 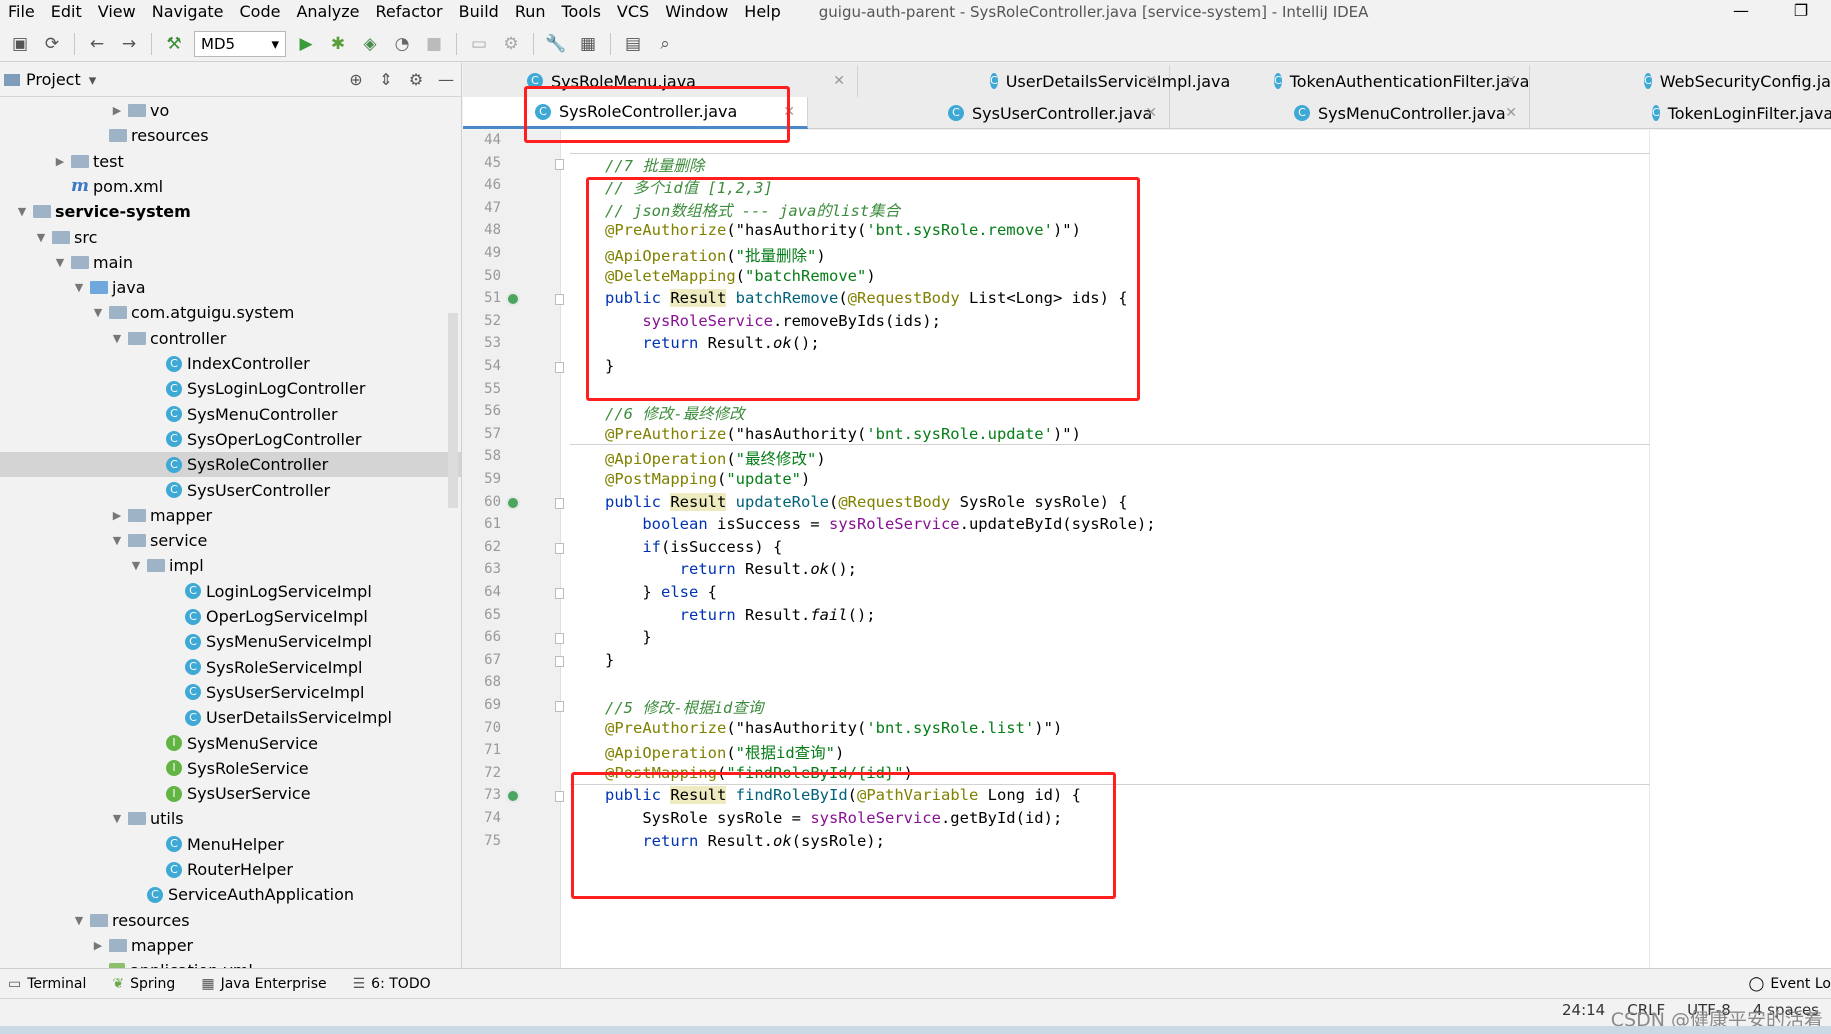 What do you see at coordinates (230, 963) in the screenshot?
I see `tree-item: application.yml` at bounding box center [230, 963].